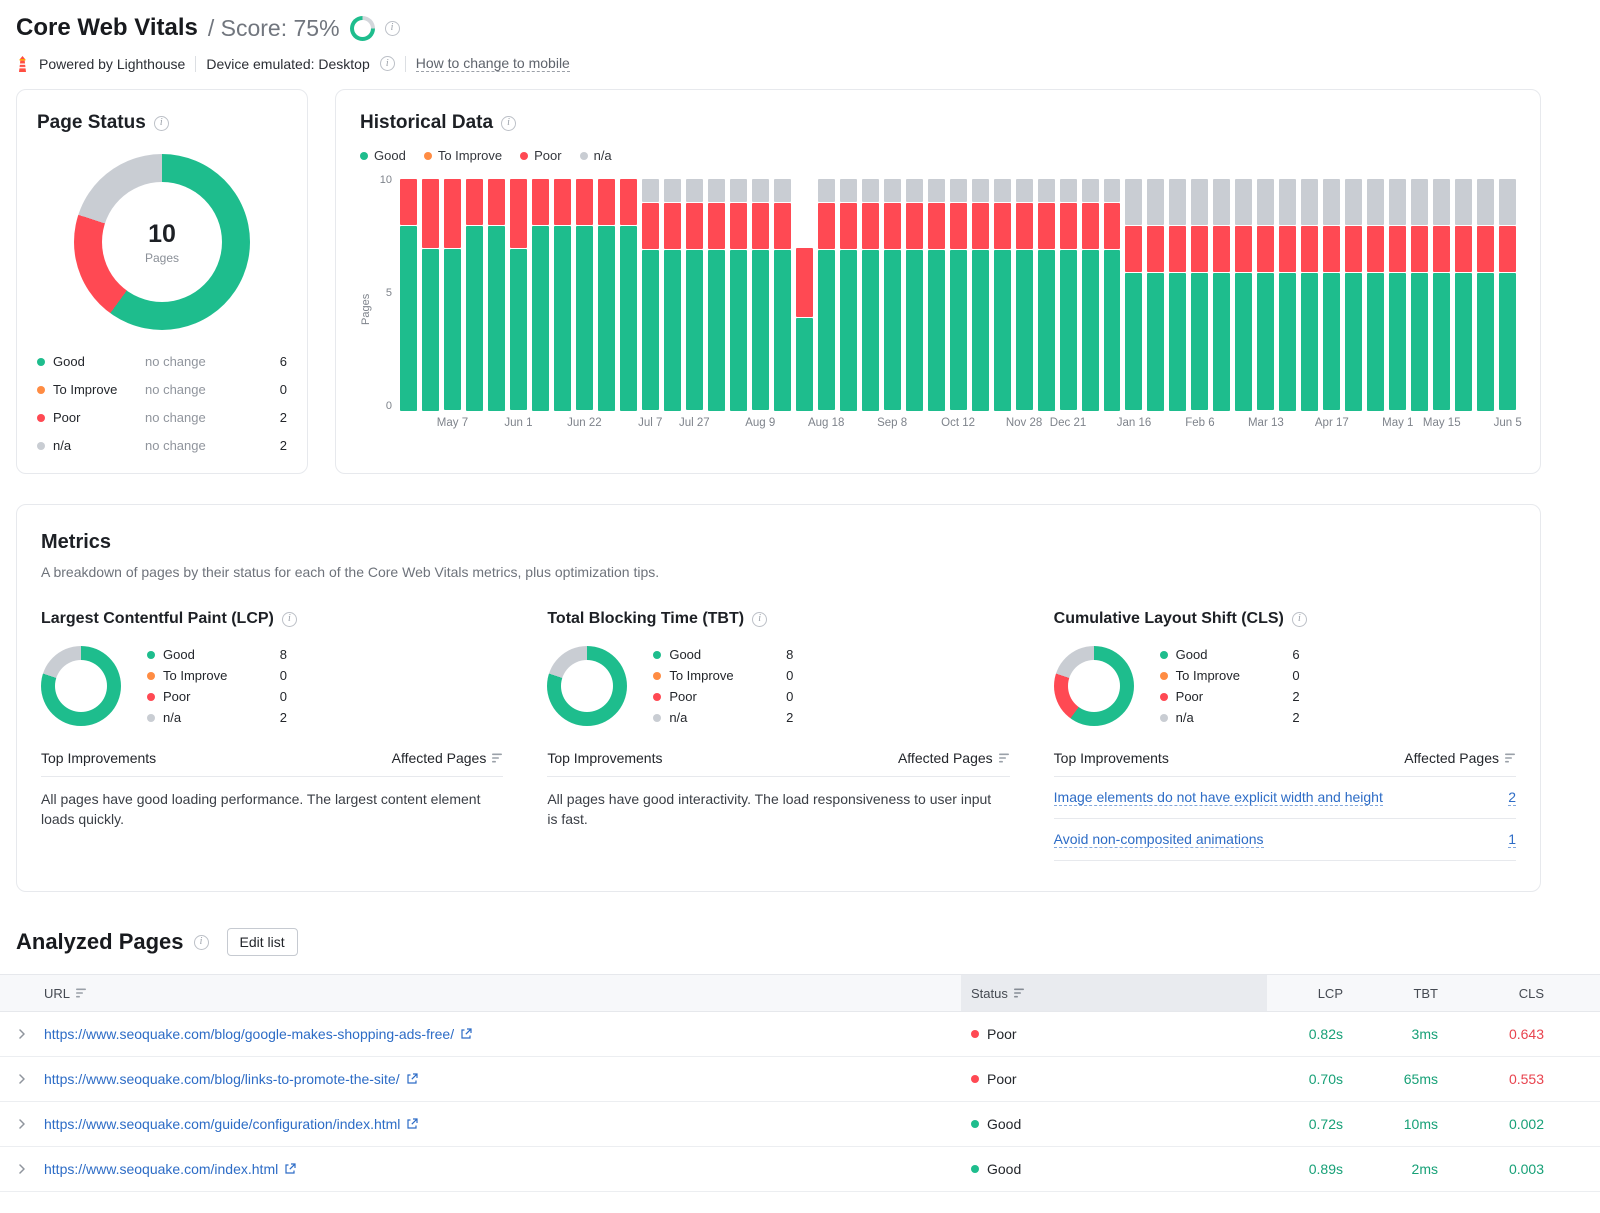 Image resolution: width=1600 pixels, height=1213 pixels. Describe the element at coordinates (958, 304) in the screenshot. I see `history-bar: Oct 12` at that location.